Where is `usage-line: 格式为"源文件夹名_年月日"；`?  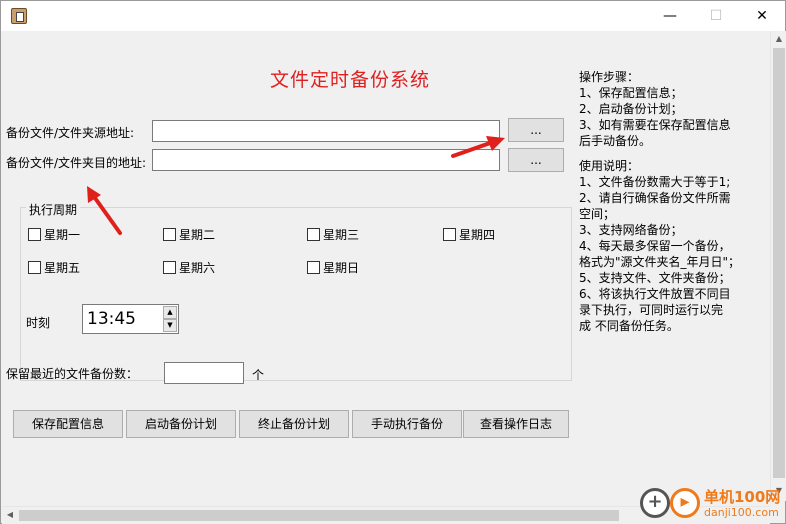 usage-line: 格式为"源文件夹名_年月日"； is located at coordinates (660, 262).